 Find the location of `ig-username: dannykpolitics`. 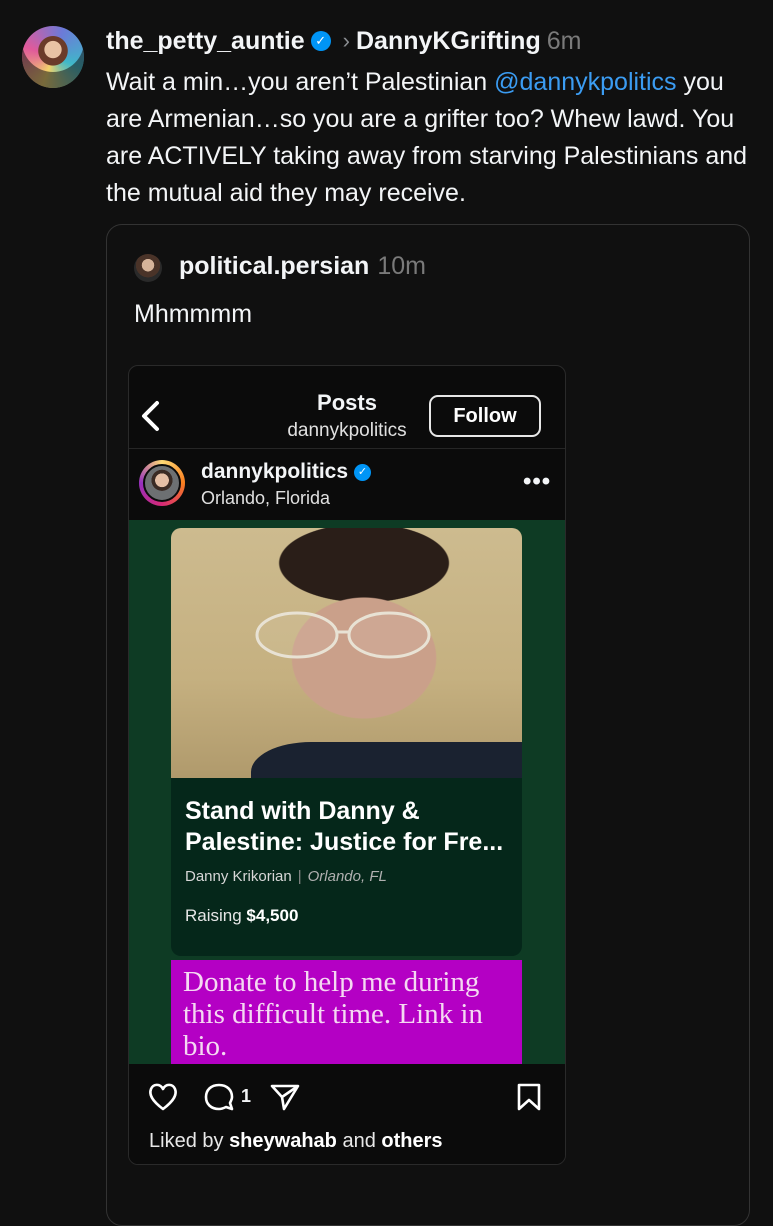

ig-username: dannykpolitics is located at coordinates (275, 471).